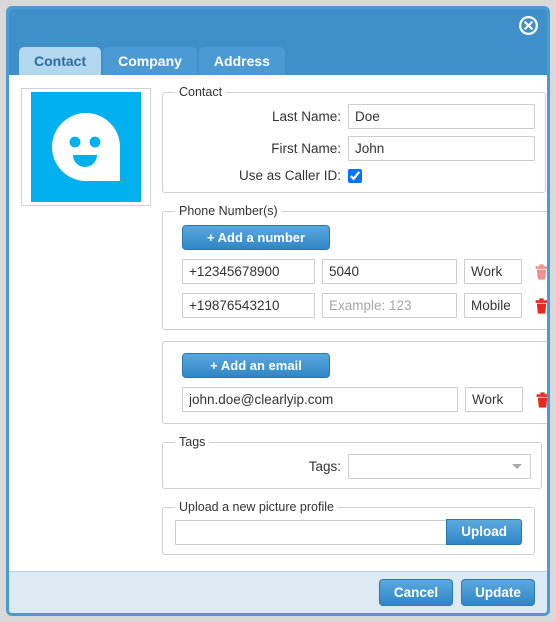 Image resolution: width=556 pixels, height=622 pixels. I want to click on phone-type-value-2: Mobile, so click(491, 305).